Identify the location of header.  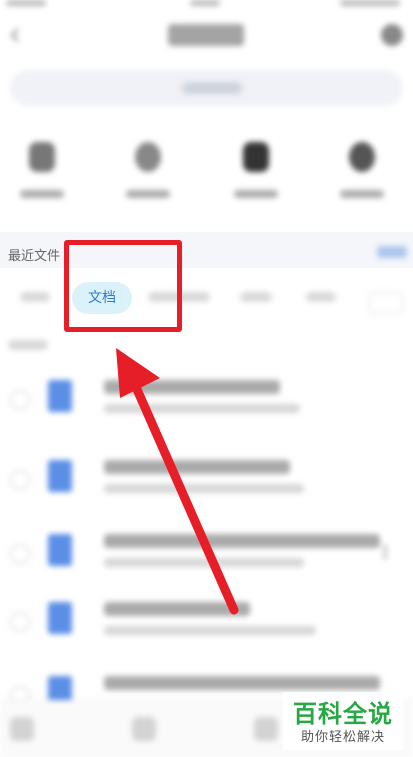
(206, 36).